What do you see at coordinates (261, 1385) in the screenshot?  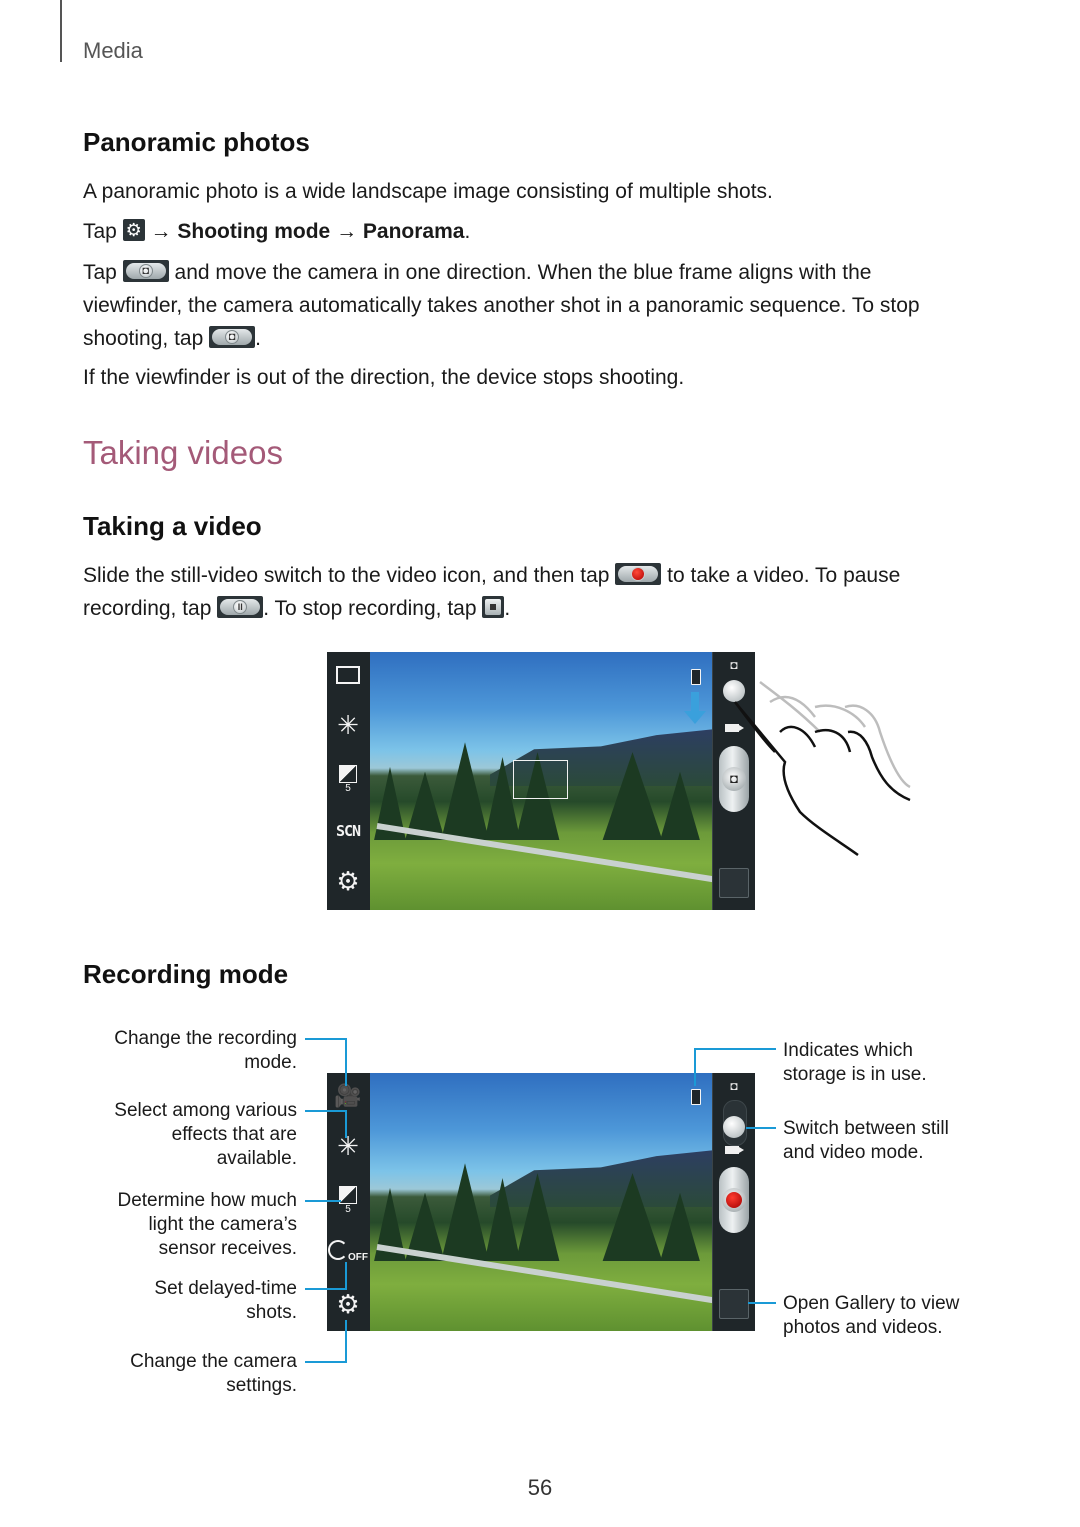 I see `callout-line: settings.` at bounding box center [261, 1385].